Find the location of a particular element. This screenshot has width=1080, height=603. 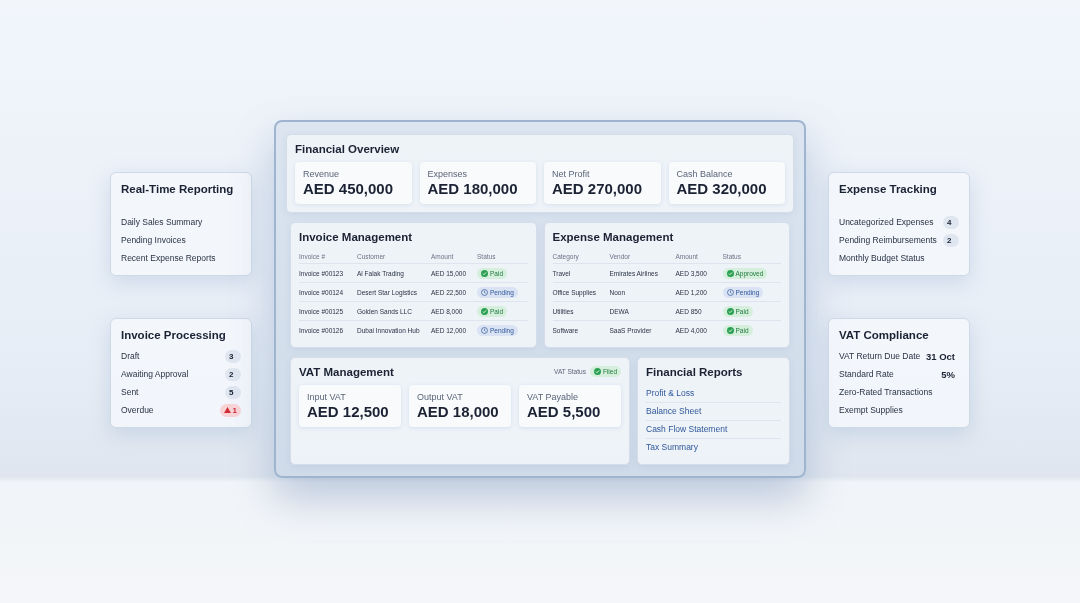

metric-value: AED 450,000 is located at coordinates (349, 188).